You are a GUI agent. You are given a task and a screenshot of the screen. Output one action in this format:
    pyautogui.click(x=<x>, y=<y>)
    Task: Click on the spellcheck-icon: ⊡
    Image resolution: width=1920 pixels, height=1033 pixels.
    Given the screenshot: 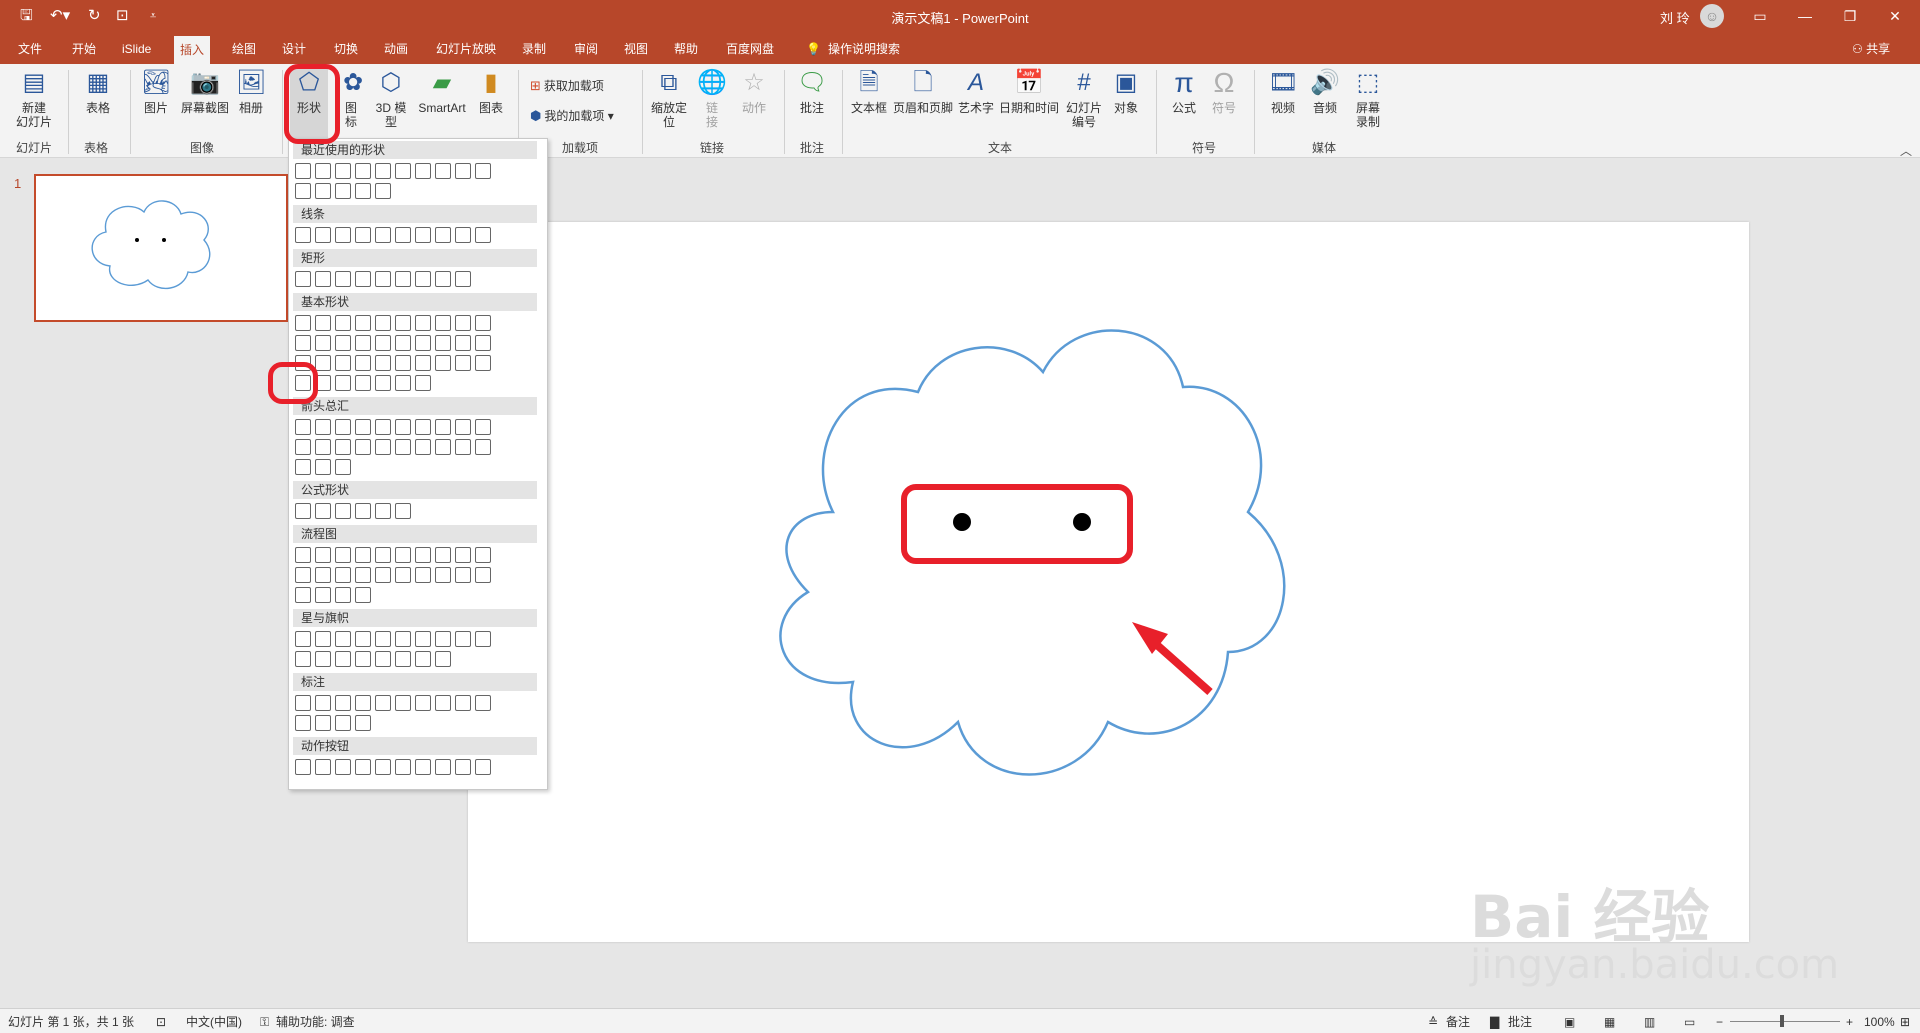 What is the action you would take?
    pyautogui.click(x=161, y=1022)
    